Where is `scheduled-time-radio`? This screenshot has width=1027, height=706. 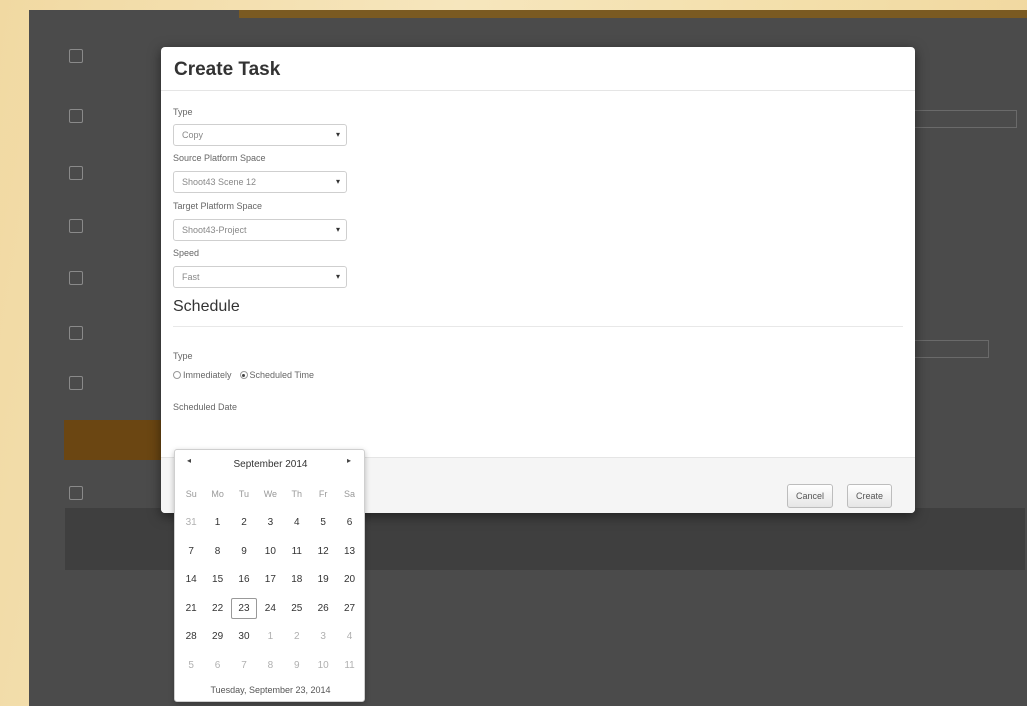 scheduled-time-radio is located at coordinates (243, 375).